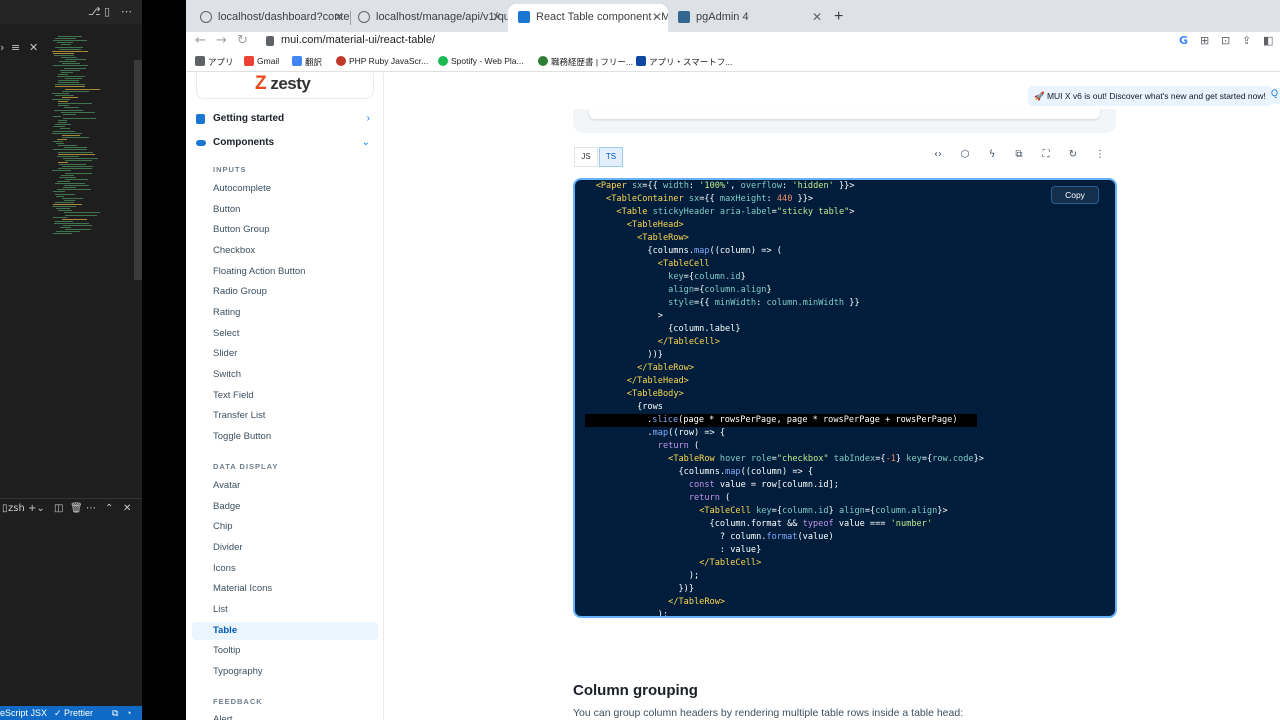 The height and width of the screenshot is (720, 1280). I want to click on book-icon, so click(200, 119).